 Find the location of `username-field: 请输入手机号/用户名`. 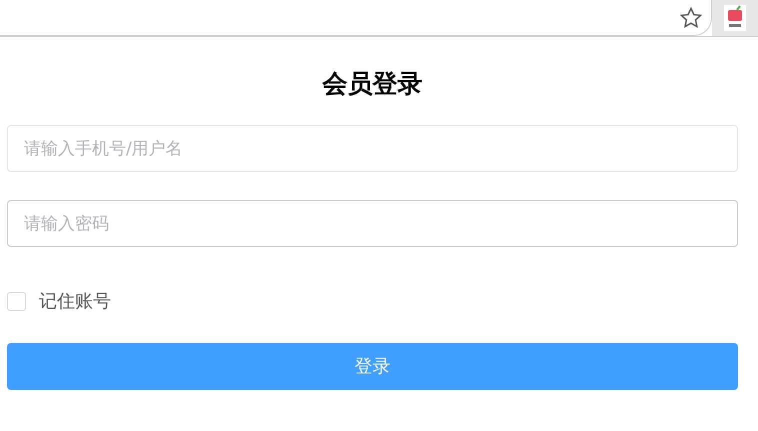

username-field: 请输入手机号/用户名 is located at coordinates (372, 148).